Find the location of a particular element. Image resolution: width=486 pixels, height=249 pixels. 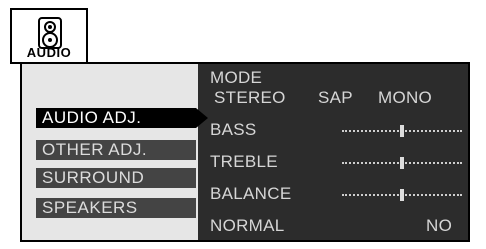

mode-option-sap: SAP is located at coordinates (335, 98).